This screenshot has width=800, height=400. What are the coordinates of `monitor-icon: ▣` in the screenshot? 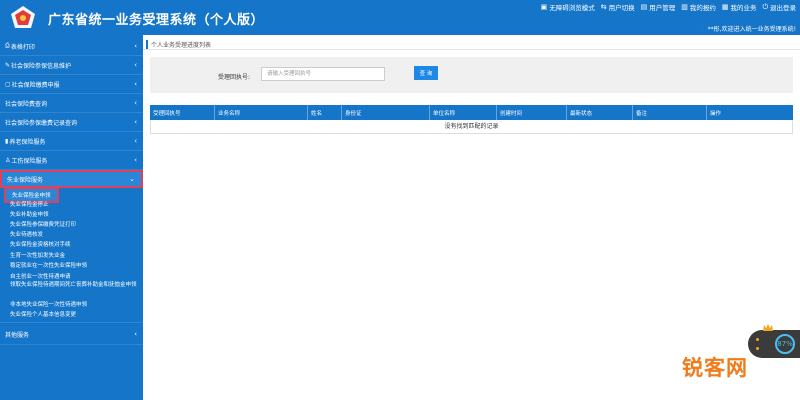 It's located at (544, 7).